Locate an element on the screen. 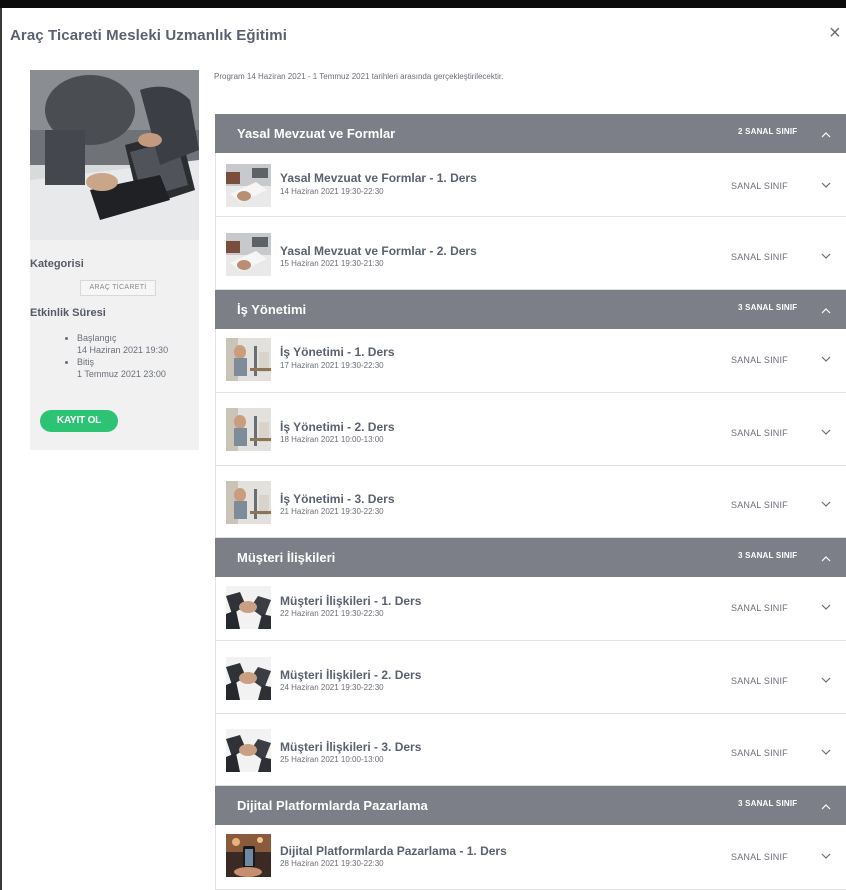 The image size is (846, 890). start-value: 14 Haziran 2021 19:30 is located at coordinates (123, 350).